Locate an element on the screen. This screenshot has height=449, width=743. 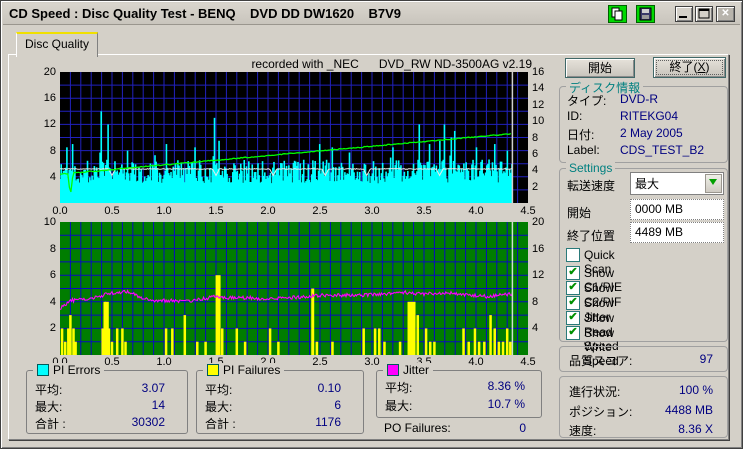
avg-value: 8.36 % is located at coordinates (506, 386).